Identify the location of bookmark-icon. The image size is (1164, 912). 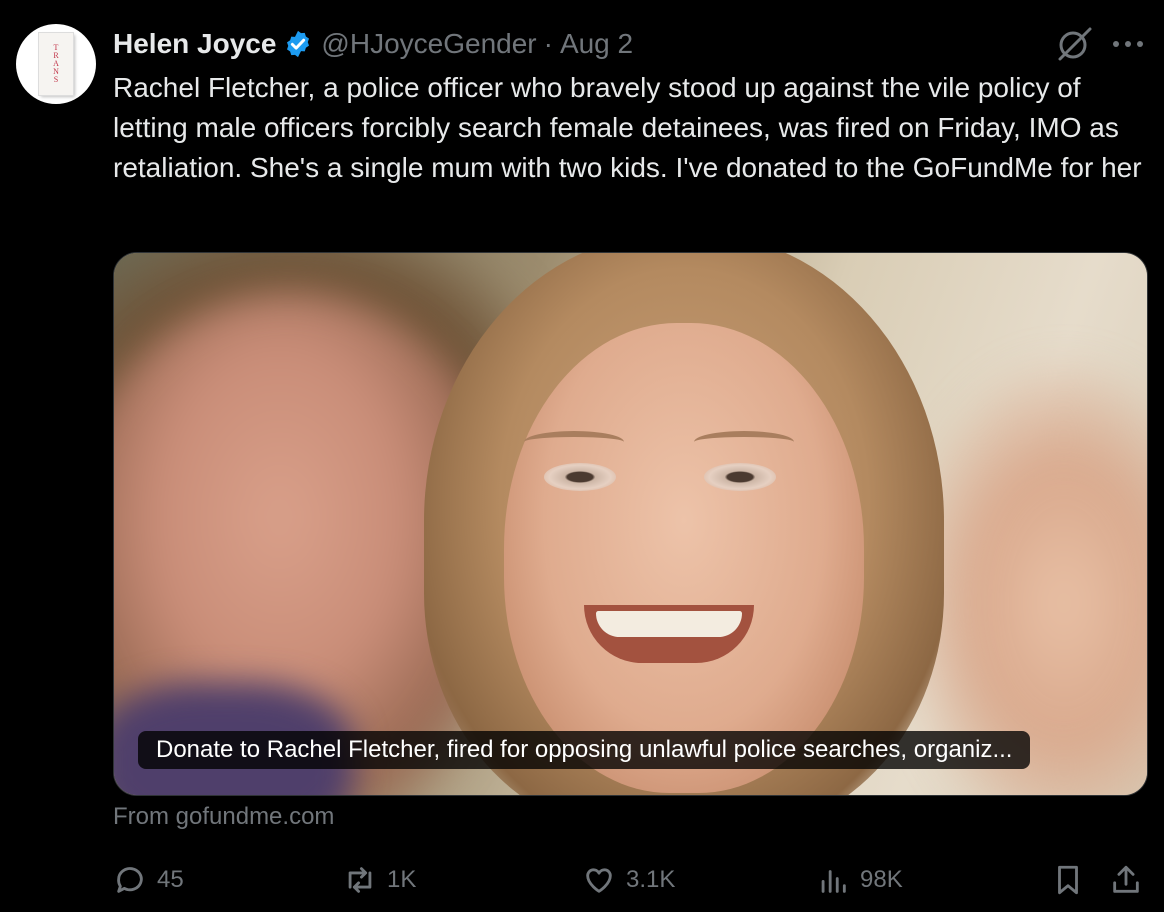
(1068, 880).